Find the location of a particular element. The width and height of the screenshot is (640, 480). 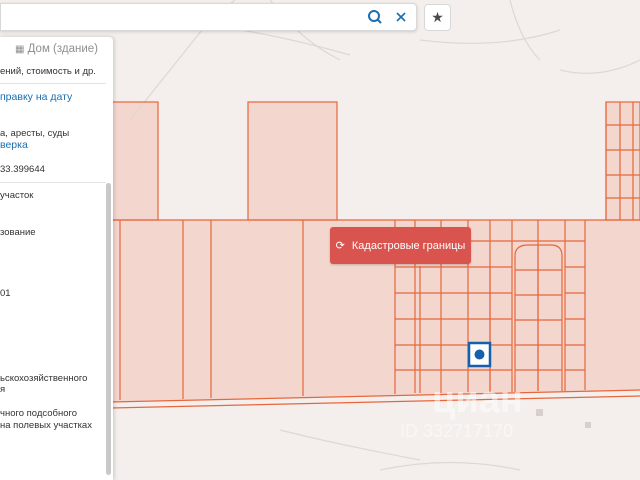

plot-block-right is located at coordinates (623, 161).